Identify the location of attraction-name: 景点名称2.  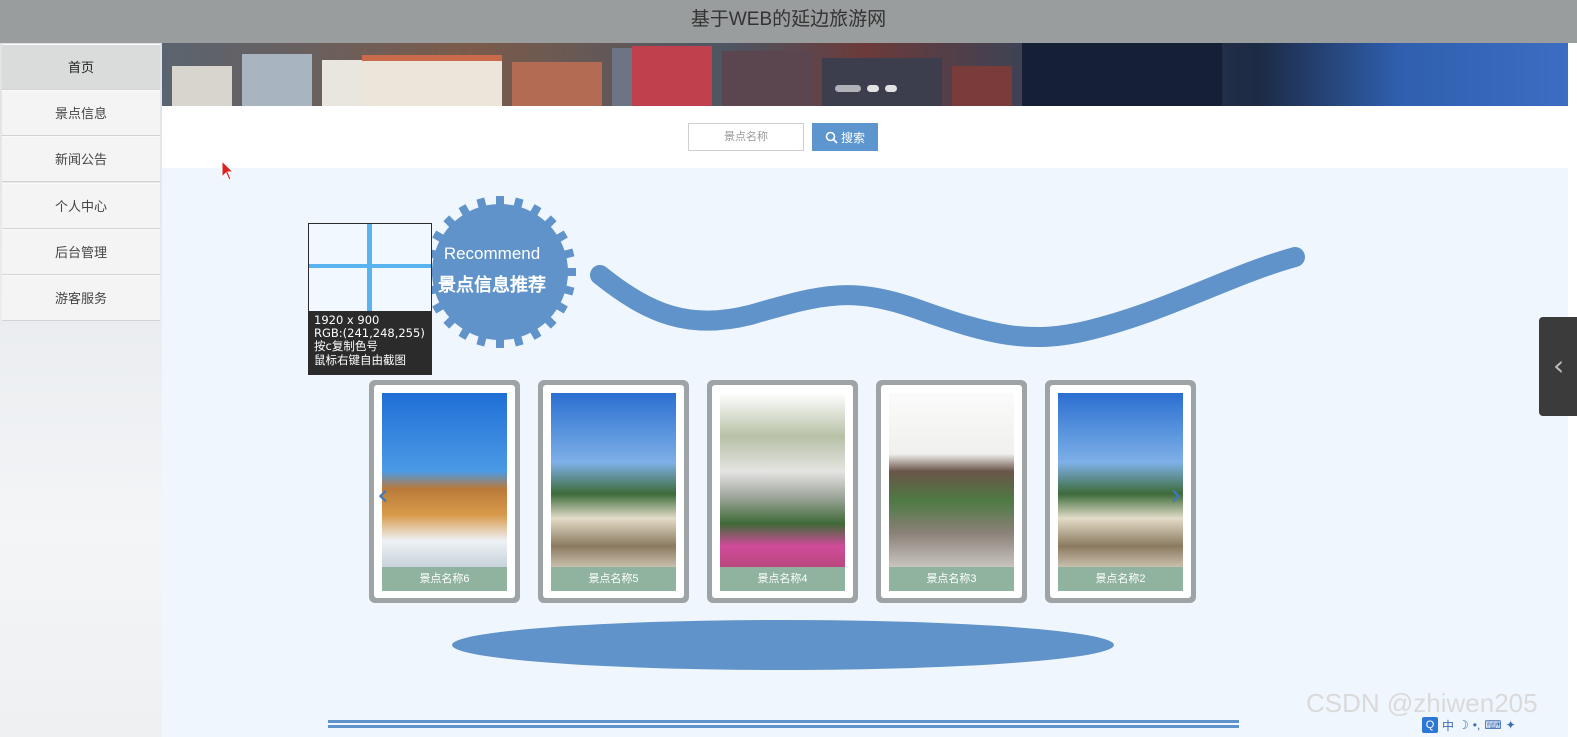
(1120, 579).